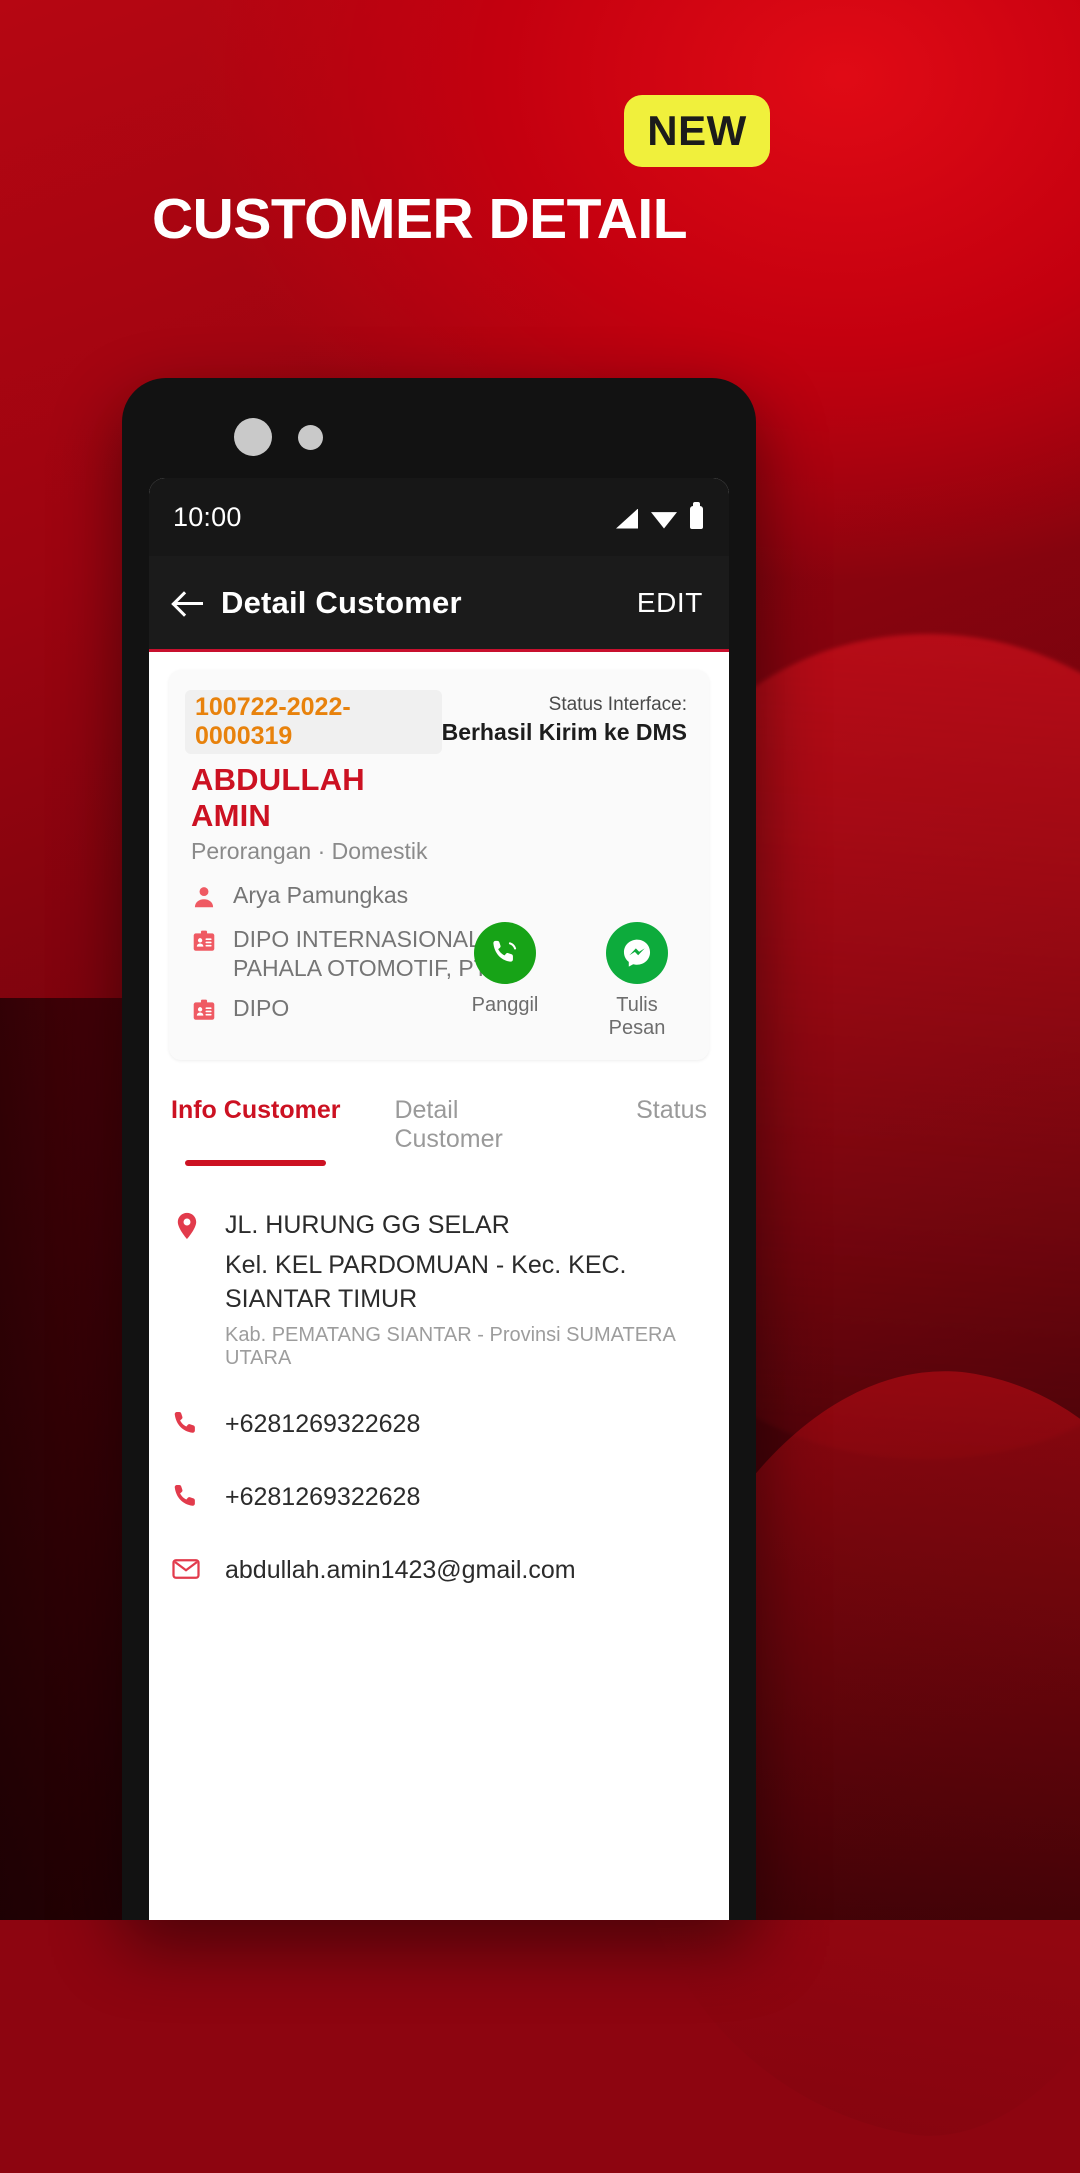 This screenshot has width=1080, height=2173. I want to click on location-pin-icon, so click(188, 1227).